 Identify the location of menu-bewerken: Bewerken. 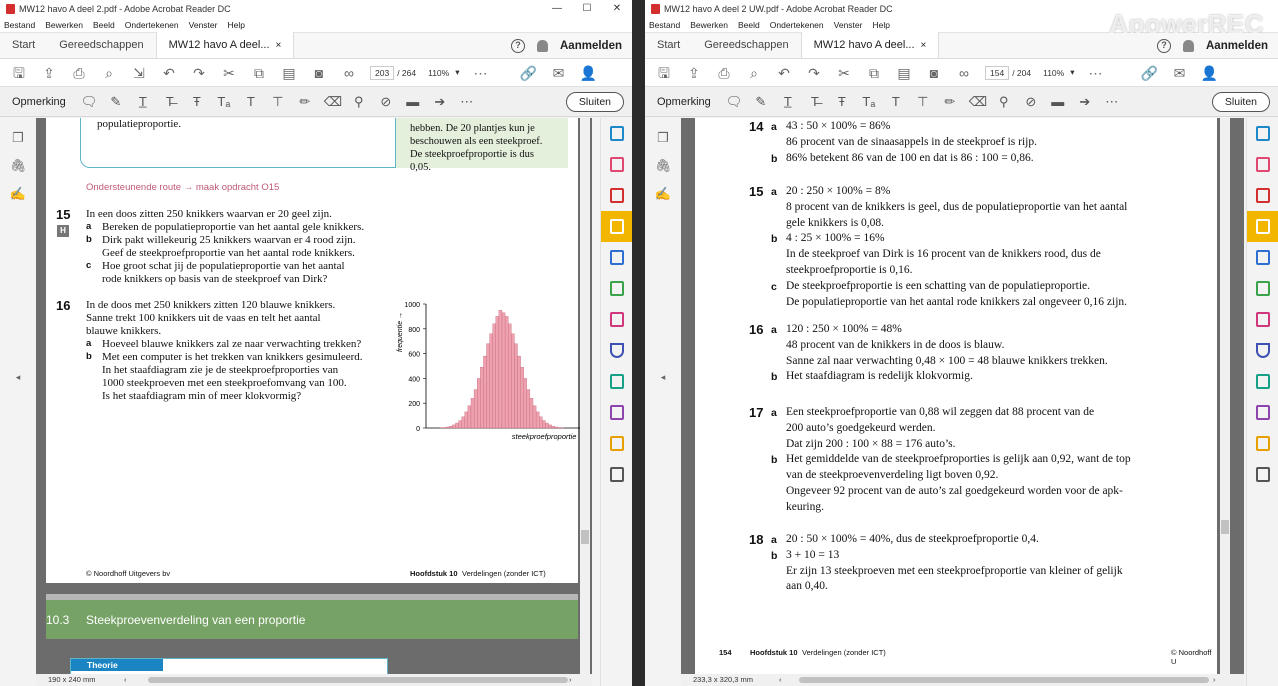
(709, 25).